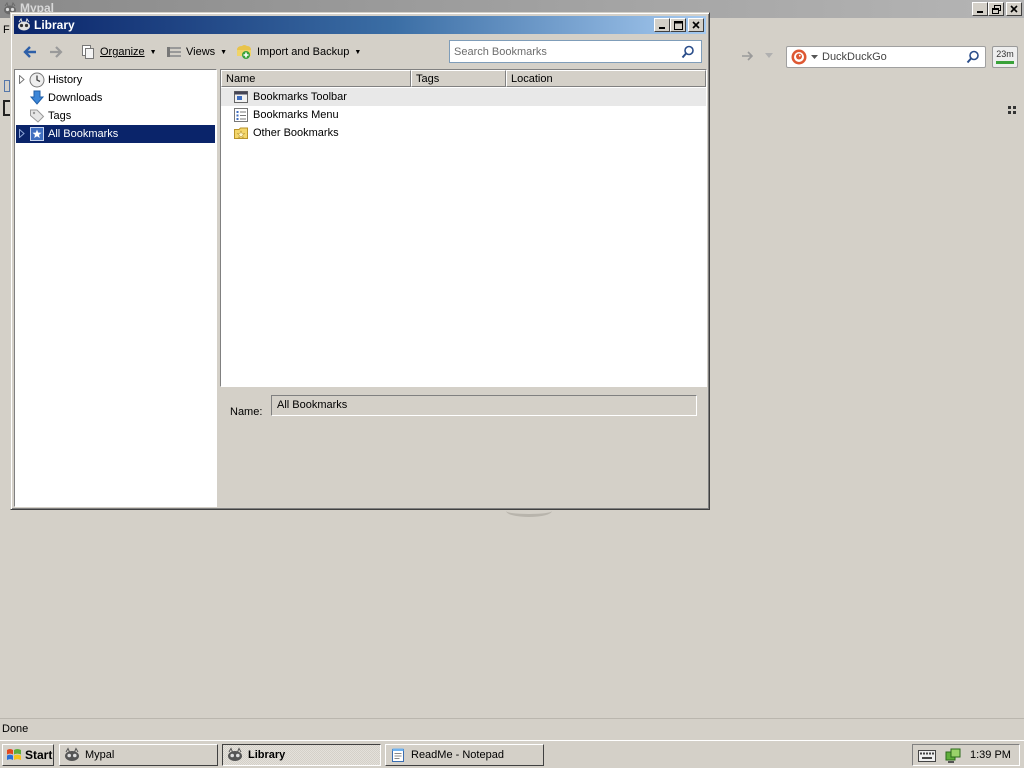 The image size is (1024, 768). I want to click on keyboard-icon, so click(927, 756).